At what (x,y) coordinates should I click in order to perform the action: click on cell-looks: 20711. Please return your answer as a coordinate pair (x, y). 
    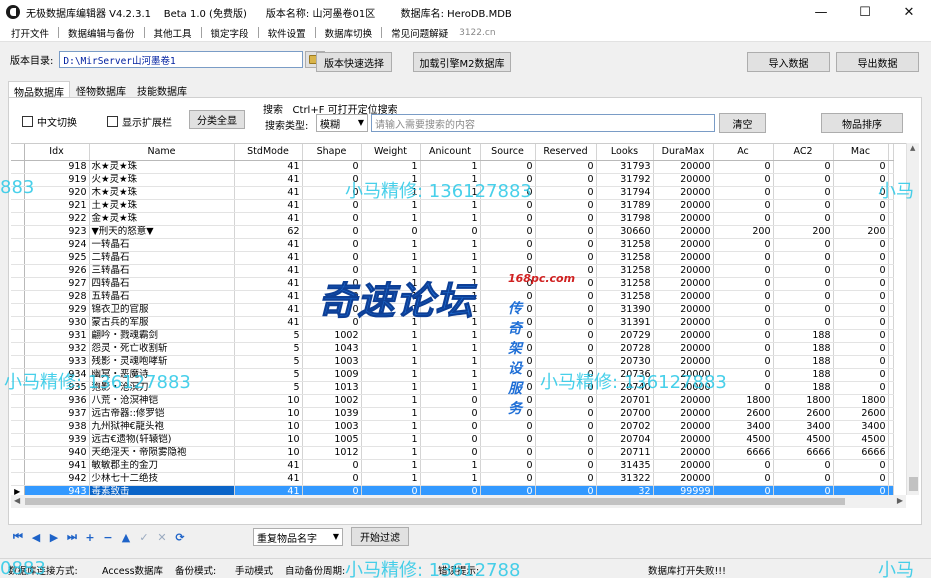
    Looking at the image, I should click on (625, 453).